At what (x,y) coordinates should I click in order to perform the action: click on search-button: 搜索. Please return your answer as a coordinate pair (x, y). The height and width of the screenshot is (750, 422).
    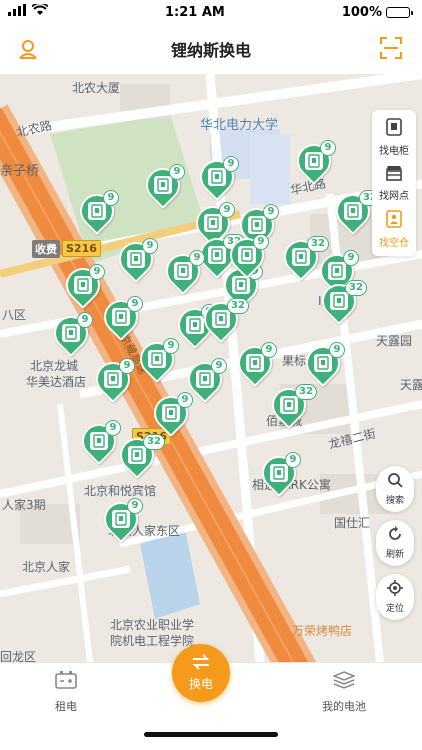
    Looking at the image, I should click on (395, 489).